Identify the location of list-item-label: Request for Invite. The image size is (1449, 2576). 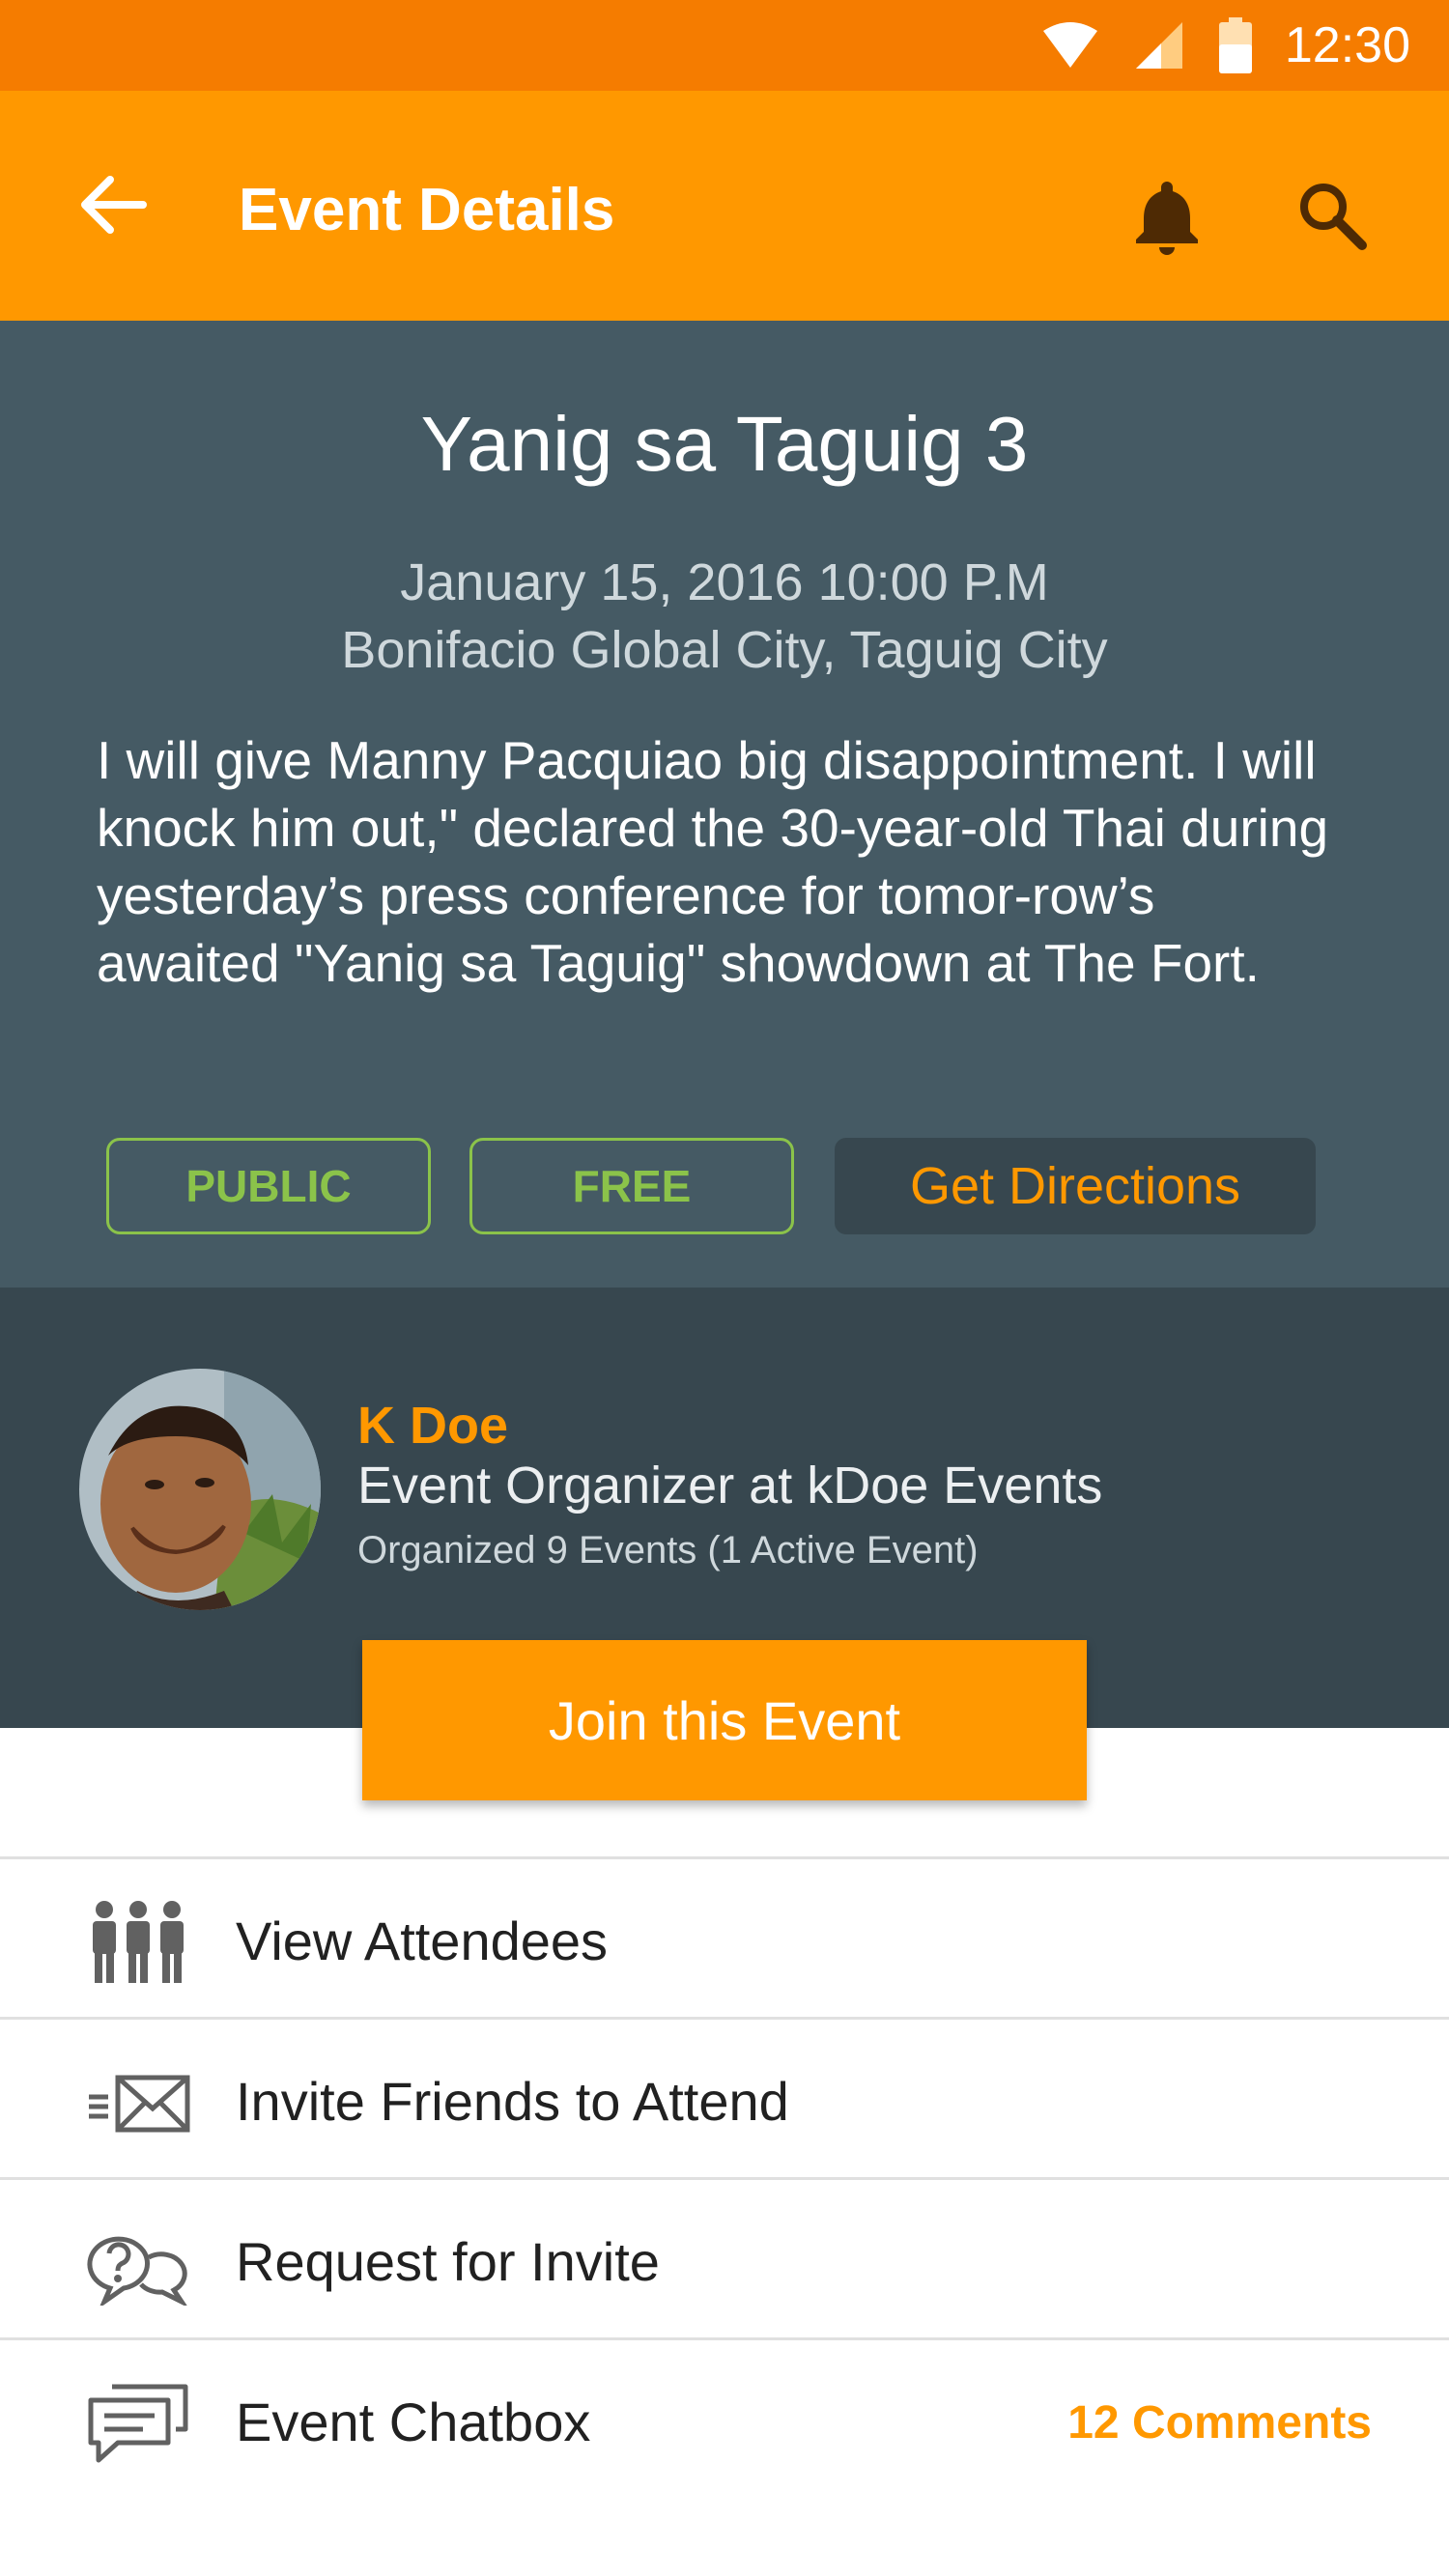
(448, 2261).